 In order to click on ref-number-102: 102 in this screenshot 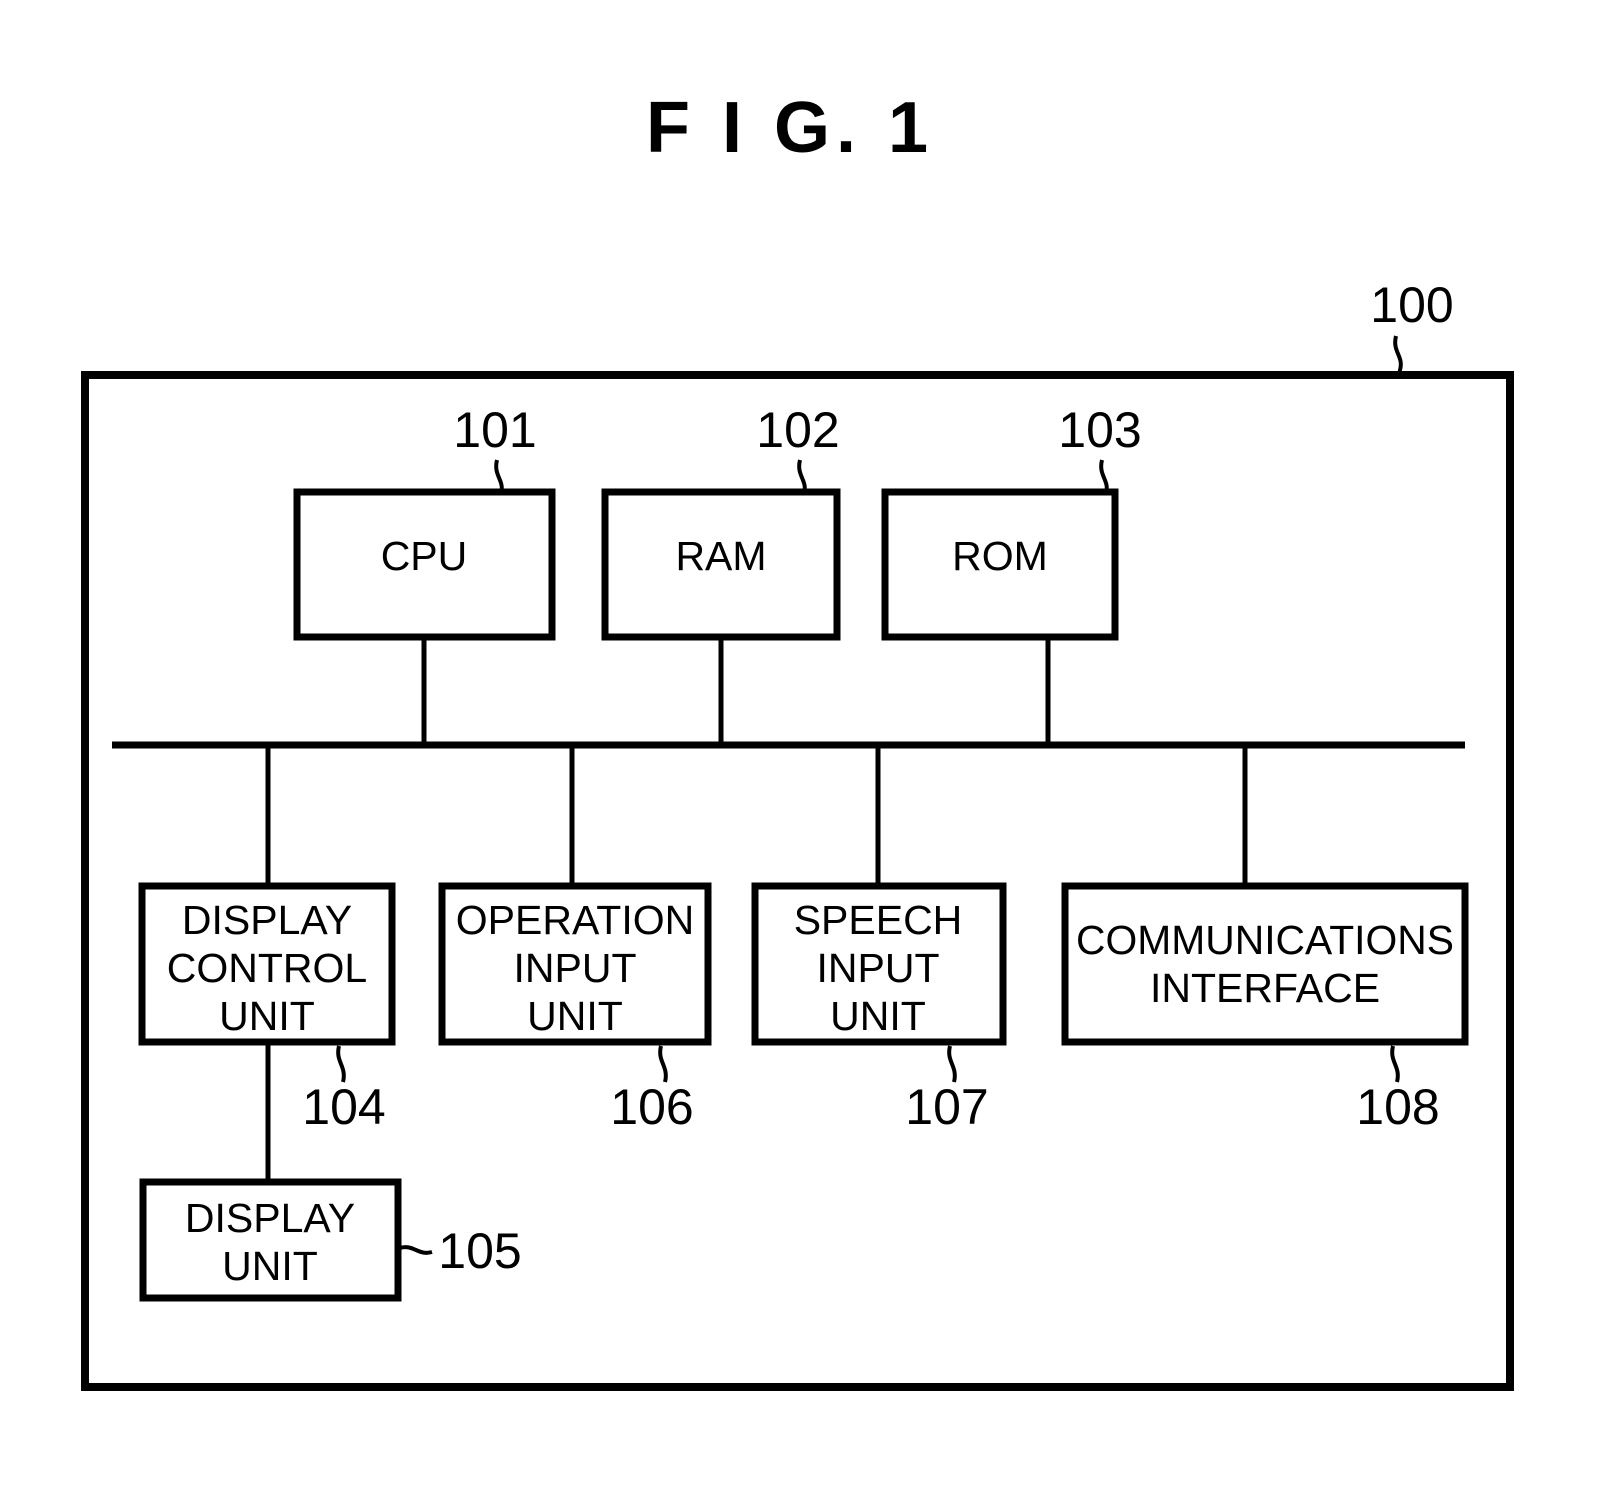, I will do `click(797, 430)`.